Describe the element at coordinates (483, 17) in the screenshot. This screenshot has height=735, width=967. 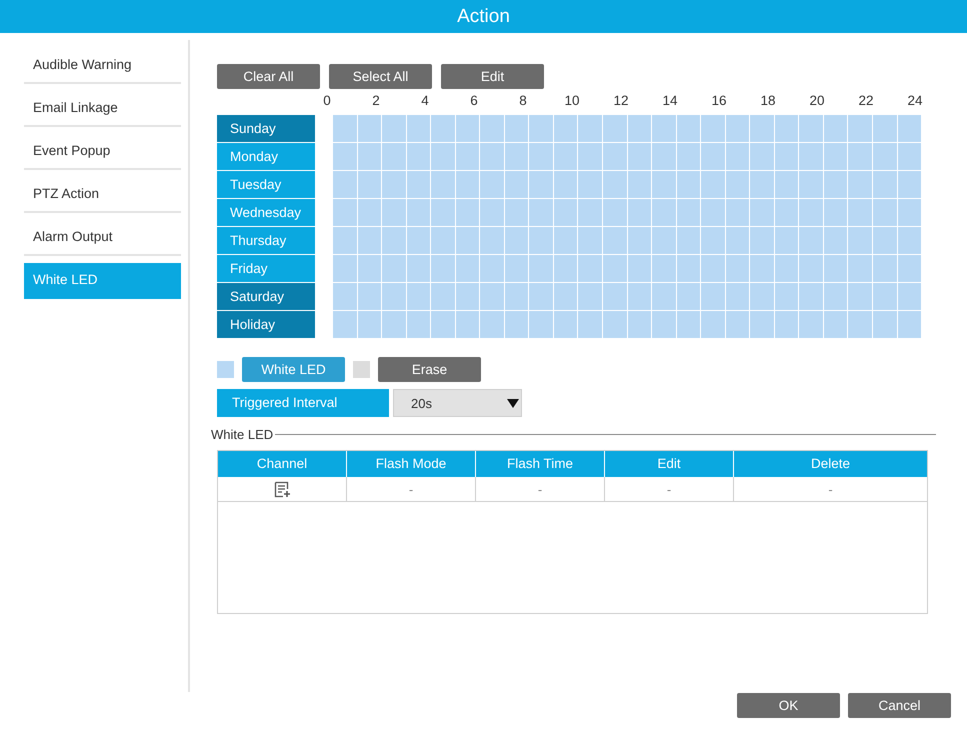
I see `window-title: Action` at that location.